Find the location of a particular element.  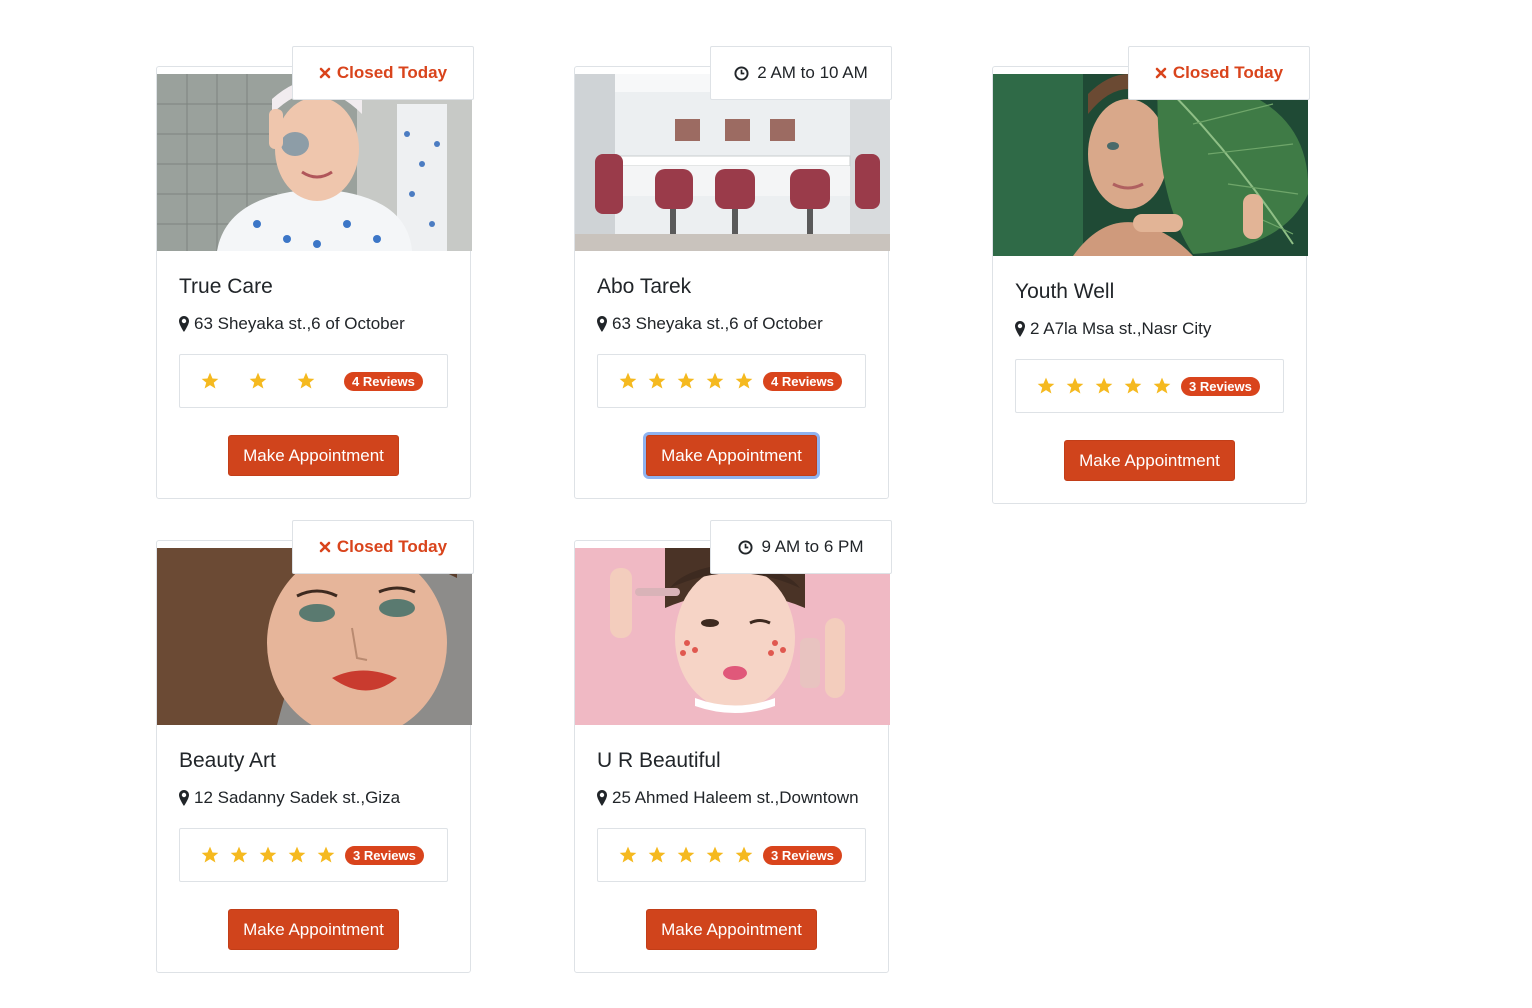

salon-name: Youth Well is located at coordinates (1065, 291).